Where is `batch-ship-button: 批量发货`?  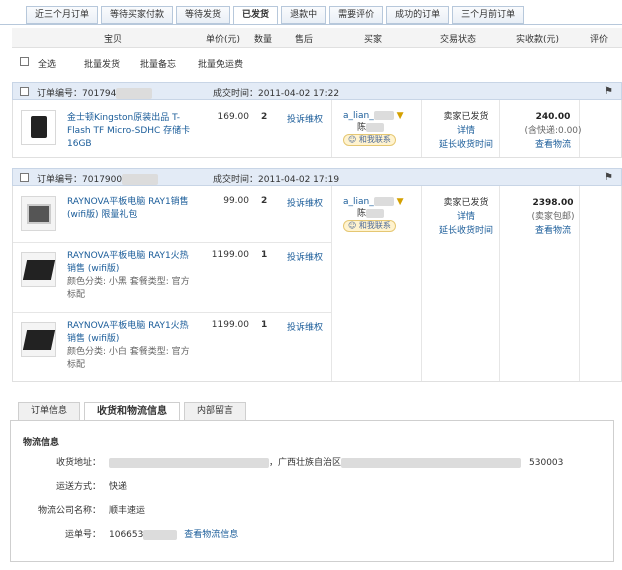 batch-ship-button: 批量发货 is located at coordinates (102, 63).